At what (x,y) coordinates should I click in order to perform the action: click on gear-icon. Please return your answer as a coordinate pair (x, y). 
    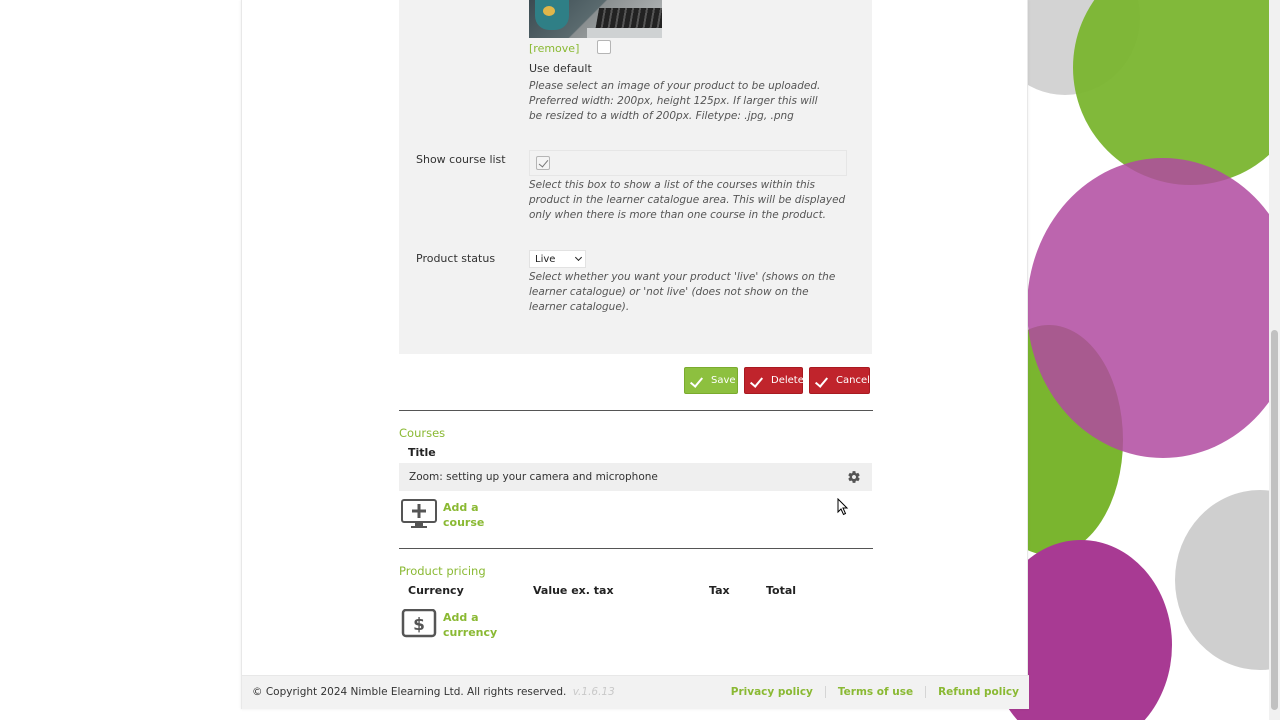
    Looking at the image, I should click on (854, 477).